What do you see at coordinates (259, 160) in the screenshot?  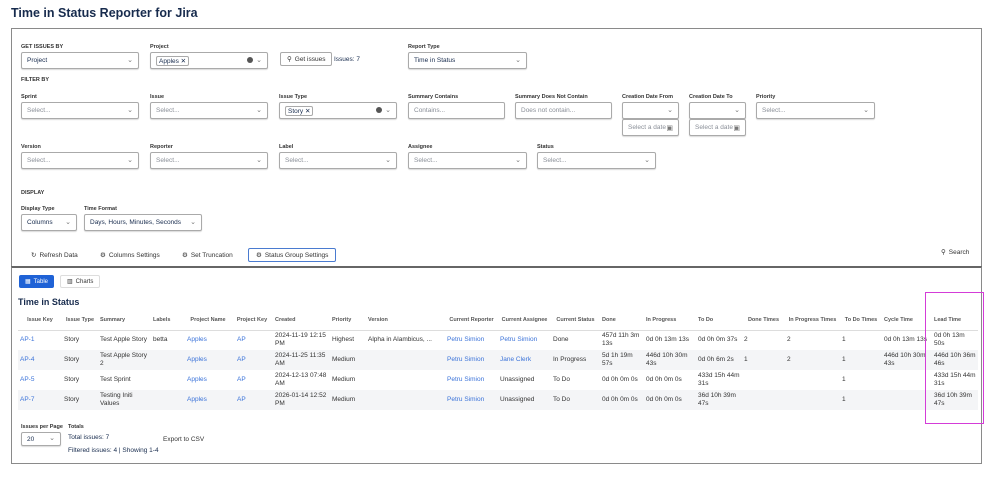 I see `chevron-down-icon: ⌄` at bounding box center [259, 160].